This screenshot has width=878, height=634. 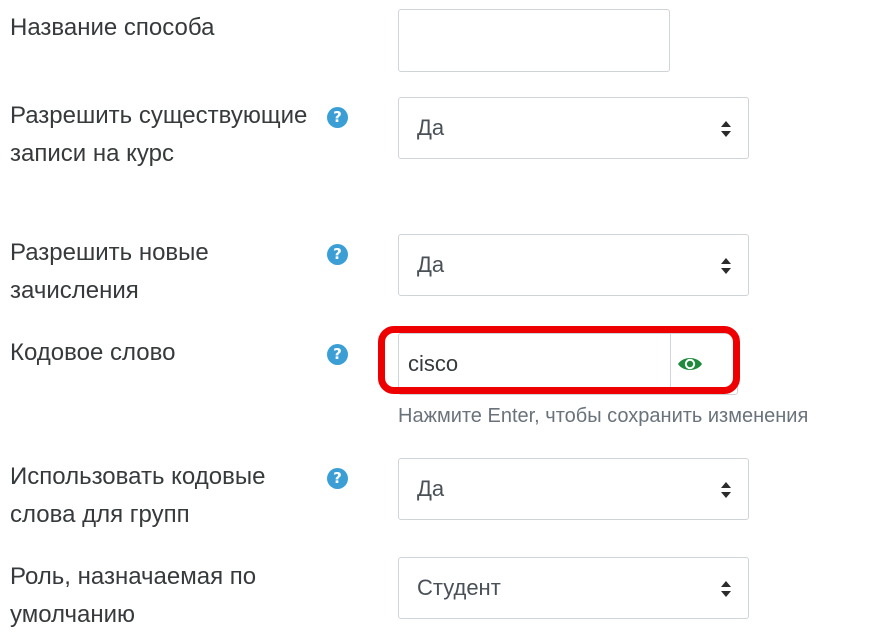 What do you see at coordinates (133, 595) in the screenshot?
I see `default-role-label: Роль, назначаемая по умолчанию` at bounding box center [133, 595].